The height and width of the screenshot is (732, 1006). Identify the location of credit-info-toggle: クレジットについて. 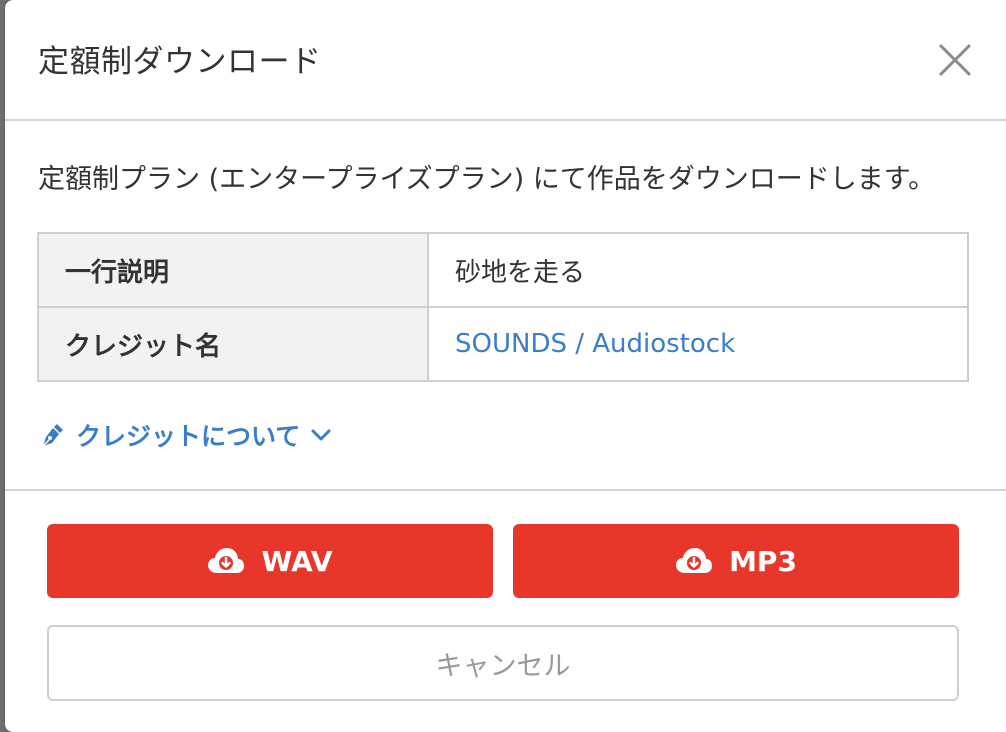
(186, 435).